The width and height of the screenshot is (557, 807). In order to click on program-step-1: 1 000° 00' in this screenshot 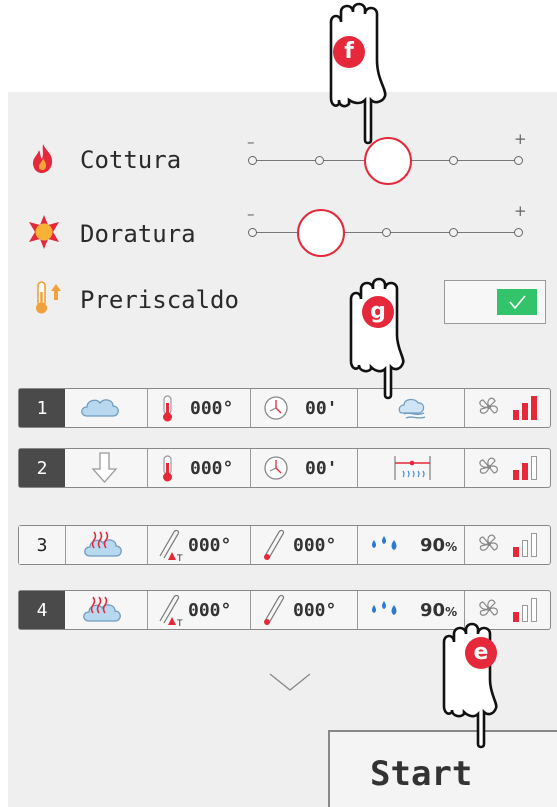, I will do `click(284, 408)`.